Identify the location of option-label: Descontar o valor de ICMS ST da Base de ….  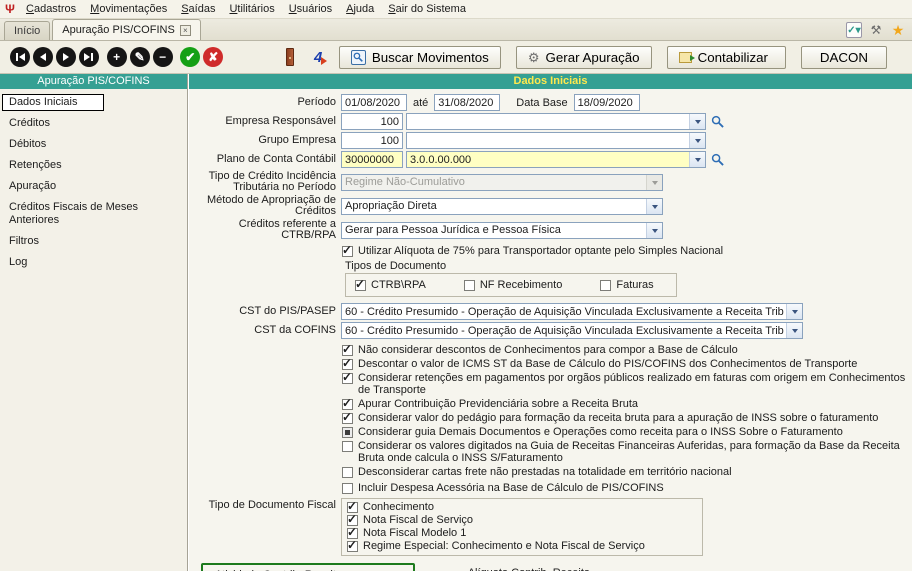
(608, 364).